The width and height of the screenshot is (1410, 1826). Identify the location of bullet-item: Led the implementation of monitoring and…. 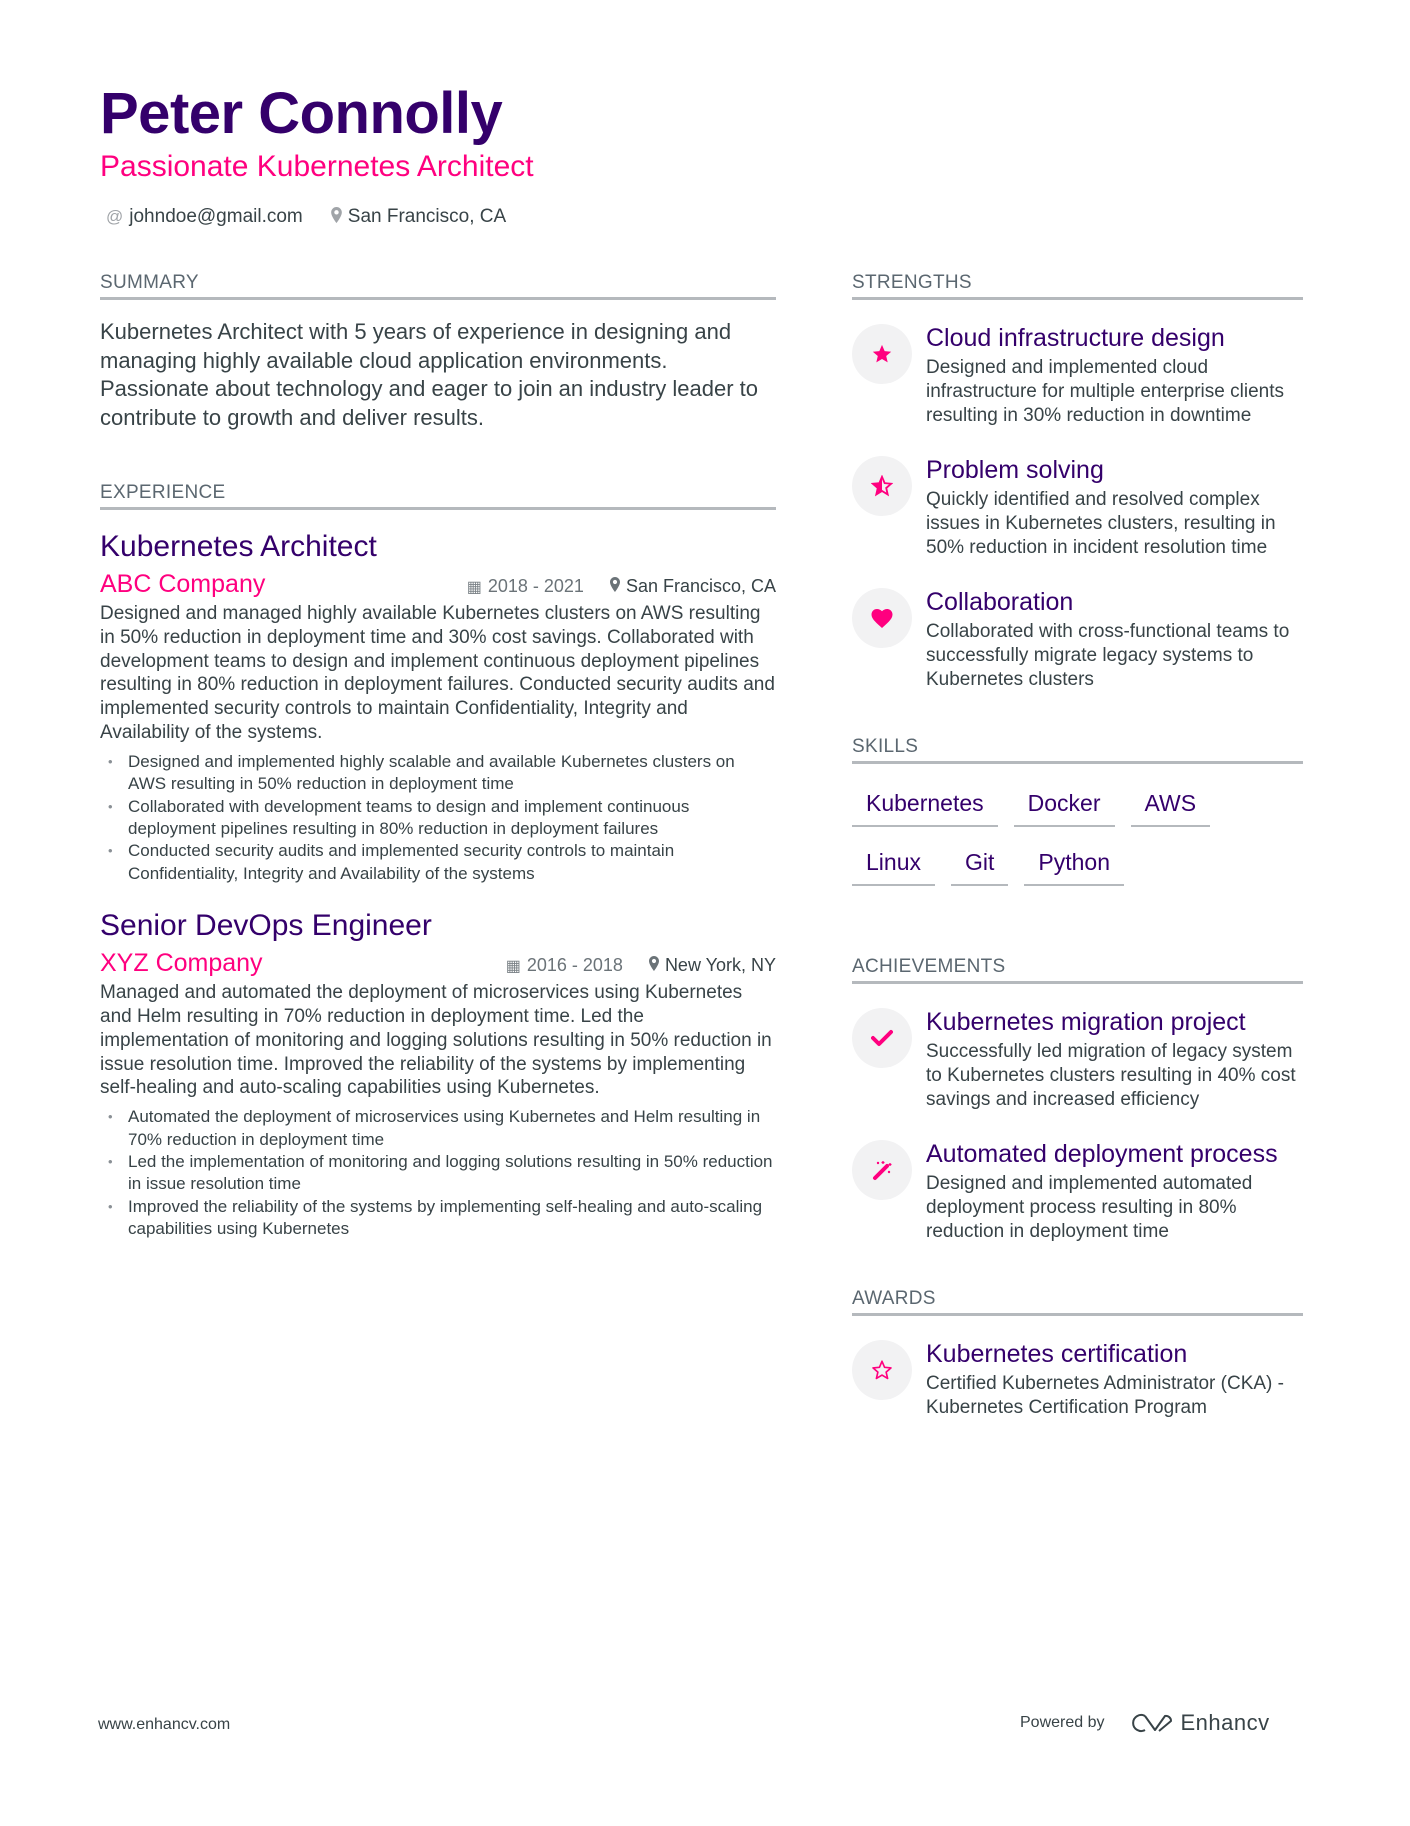
(438, 1173).